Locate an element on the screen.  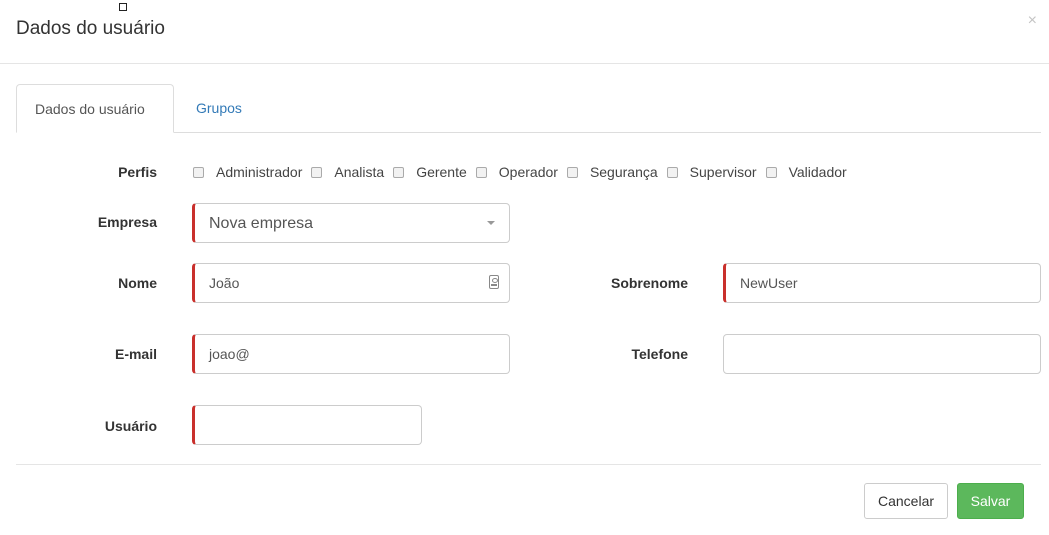
nome-label: Nome is located at coordinates (137, 283).